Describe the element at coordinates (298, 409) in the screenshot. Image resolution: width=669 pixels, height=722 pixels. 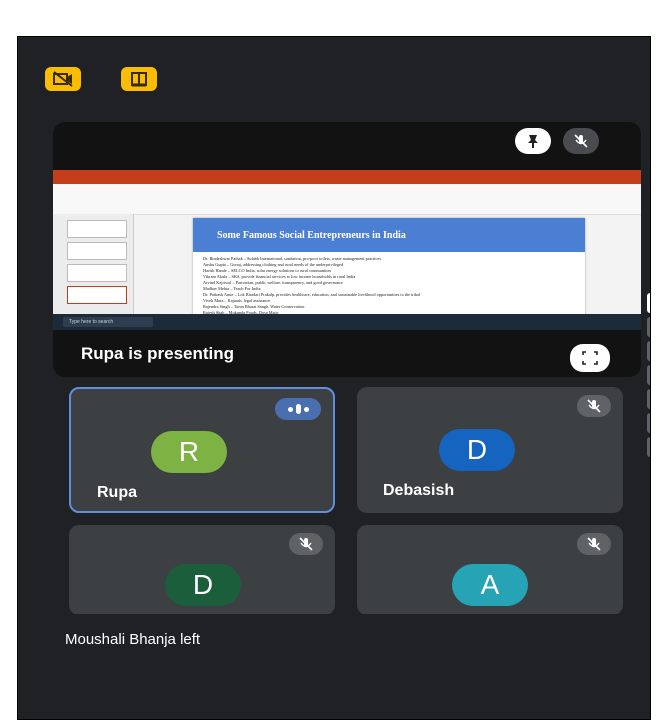
I see `speaking-indicator` at that location.